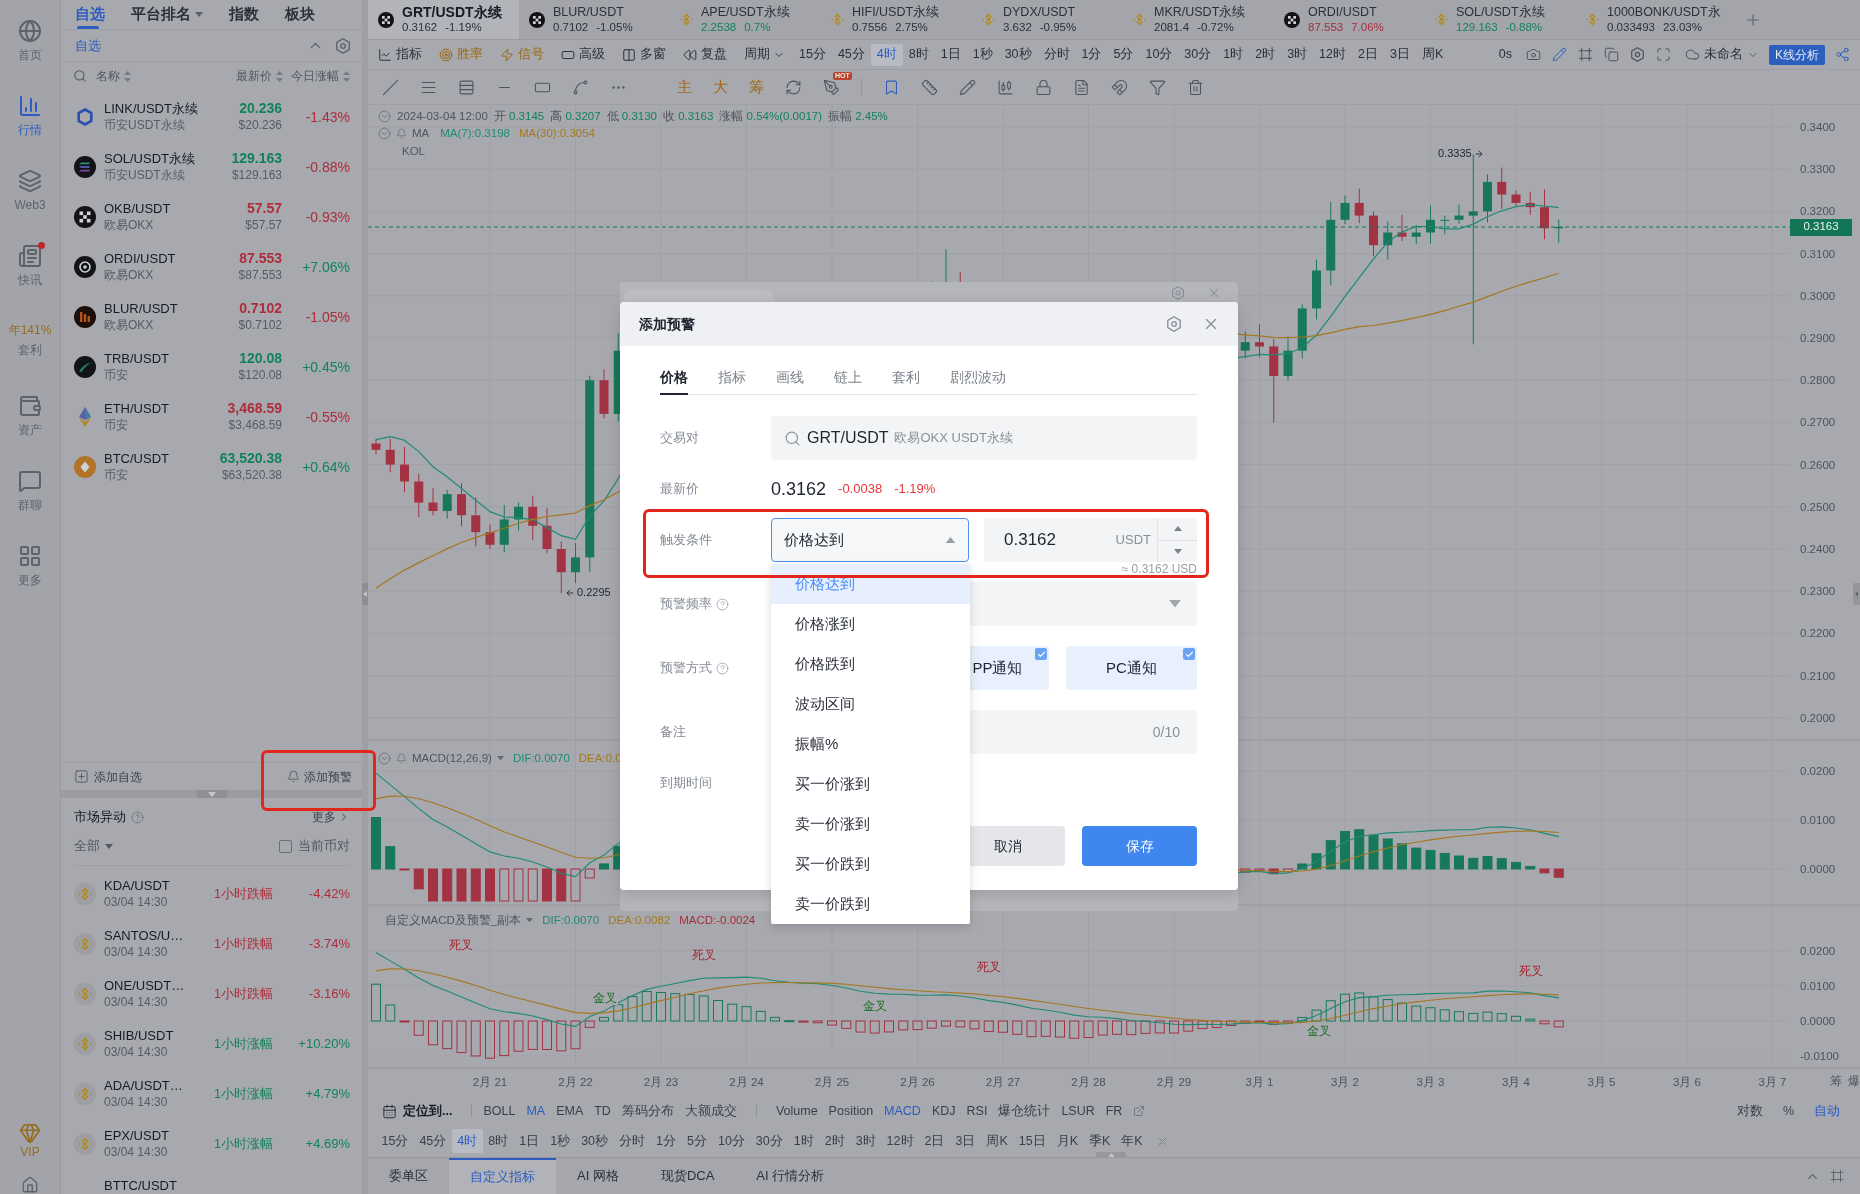 The width and height of the screenshot is (1860, 1194). Describe the element at coordinates (1611, 54) in the screenshot. I see `copy-icon` at that location.